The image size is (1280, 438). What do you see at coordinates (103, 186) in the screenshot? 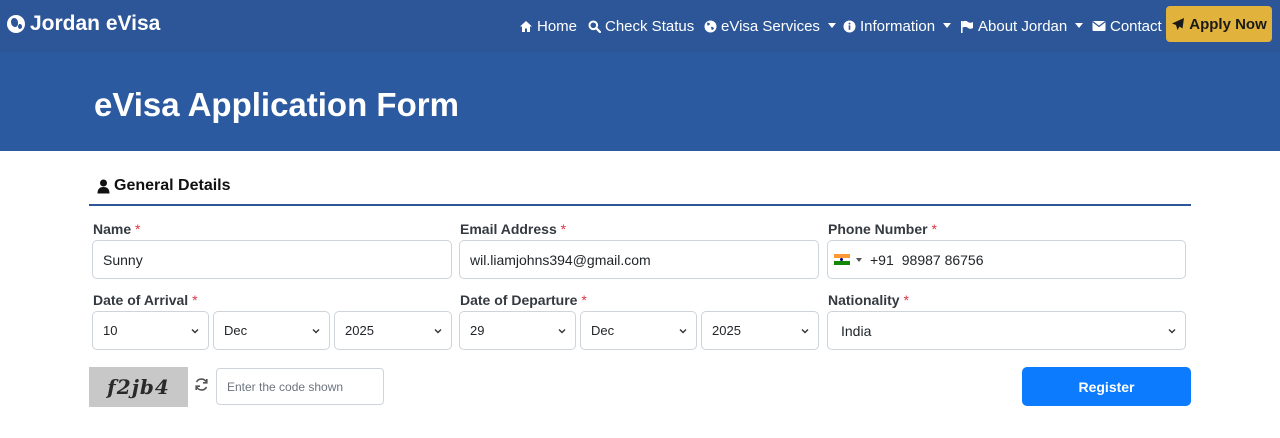
I see `user-icon` at bounding box center [103, 186].